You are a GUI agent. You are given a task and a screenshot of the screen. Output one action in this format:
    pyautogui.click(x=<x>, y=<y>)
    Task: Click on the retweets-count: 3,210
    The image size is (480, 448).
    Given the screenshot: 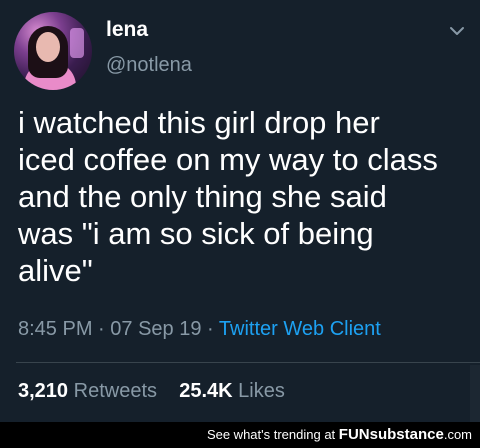 What is the action you would take?
    pyautogui.click(x=43, y=391)
    